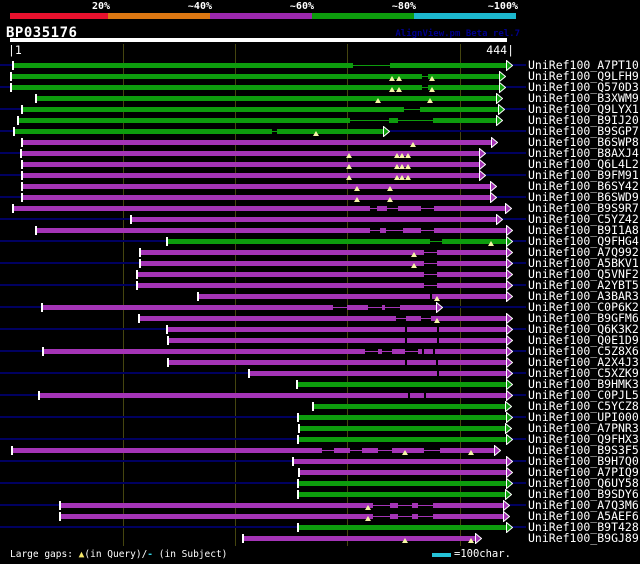 The height and width of the screenshot is (564, 640). I want to click on query-ruler: |1 444|, so click(320, 50).